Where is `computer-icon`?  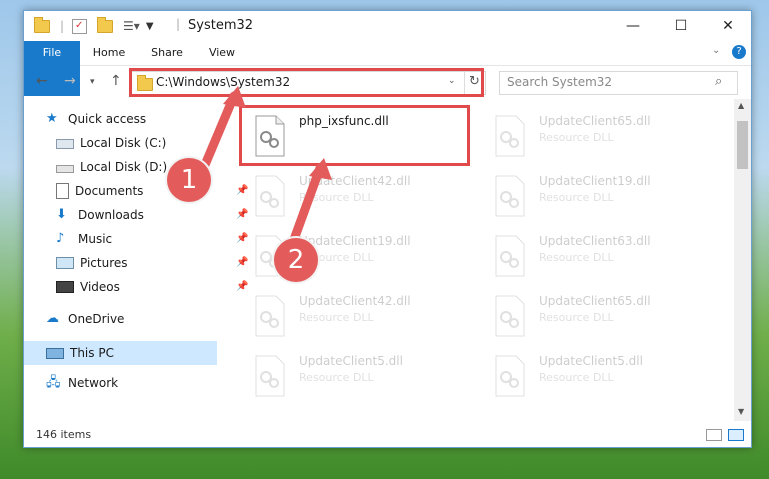 computer-icon is located at coordinates (55, 353).